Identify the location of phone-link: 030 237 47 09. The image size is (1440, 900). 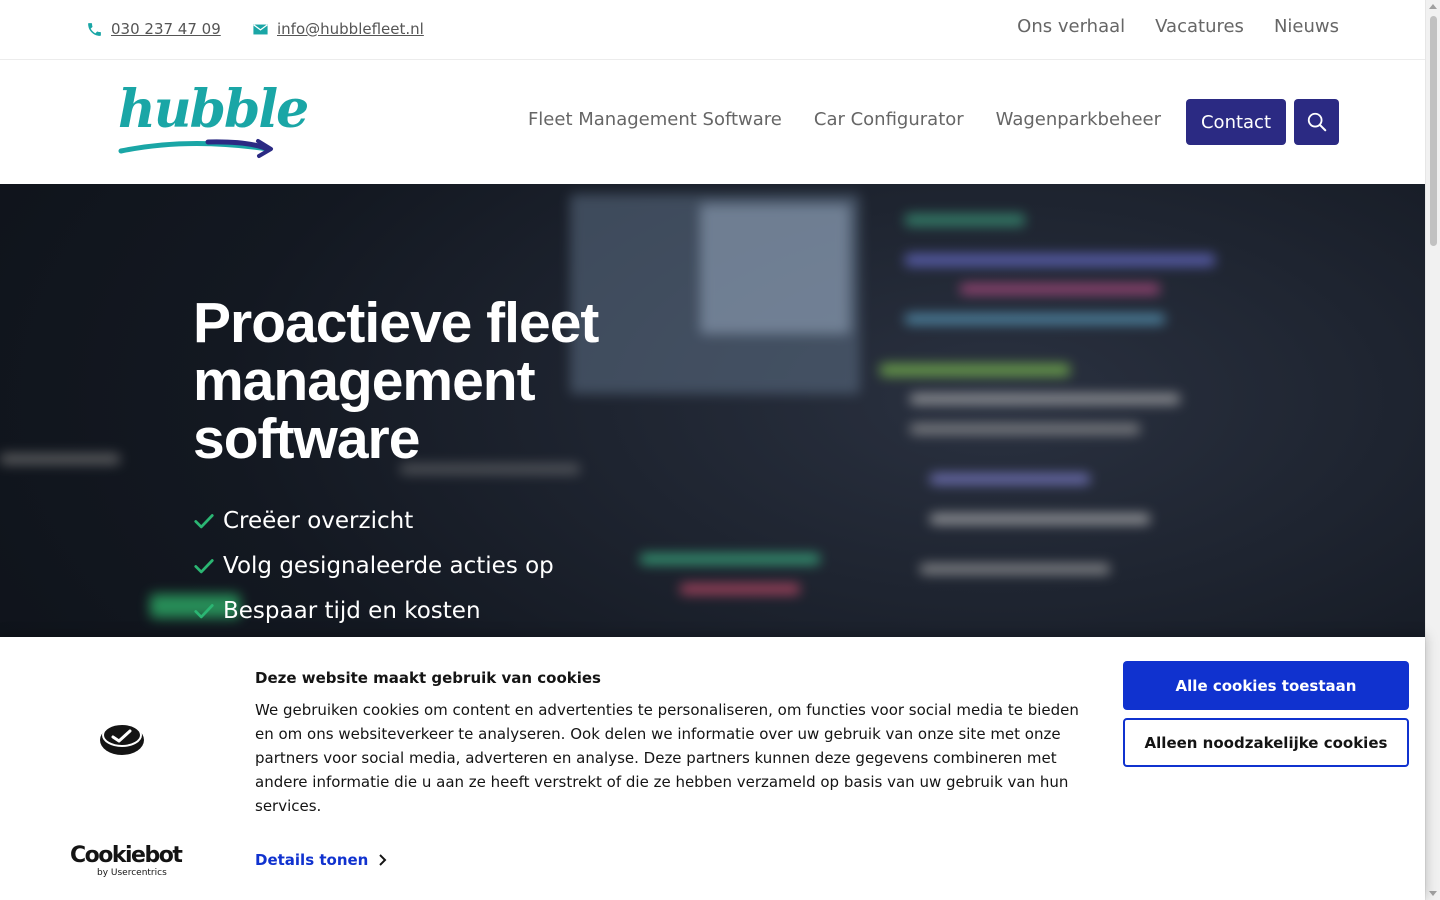
(153, 29).